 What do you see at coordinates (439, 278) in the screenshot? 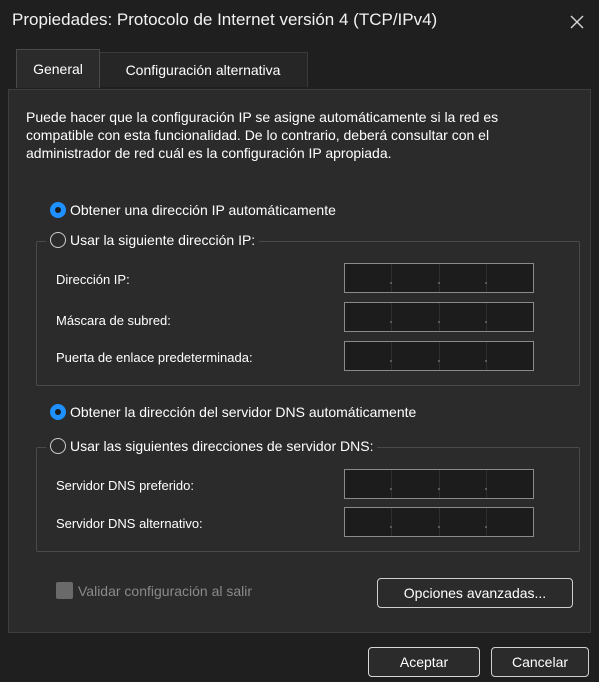
I see `ip-address-field` at bounding box center [439, 278].